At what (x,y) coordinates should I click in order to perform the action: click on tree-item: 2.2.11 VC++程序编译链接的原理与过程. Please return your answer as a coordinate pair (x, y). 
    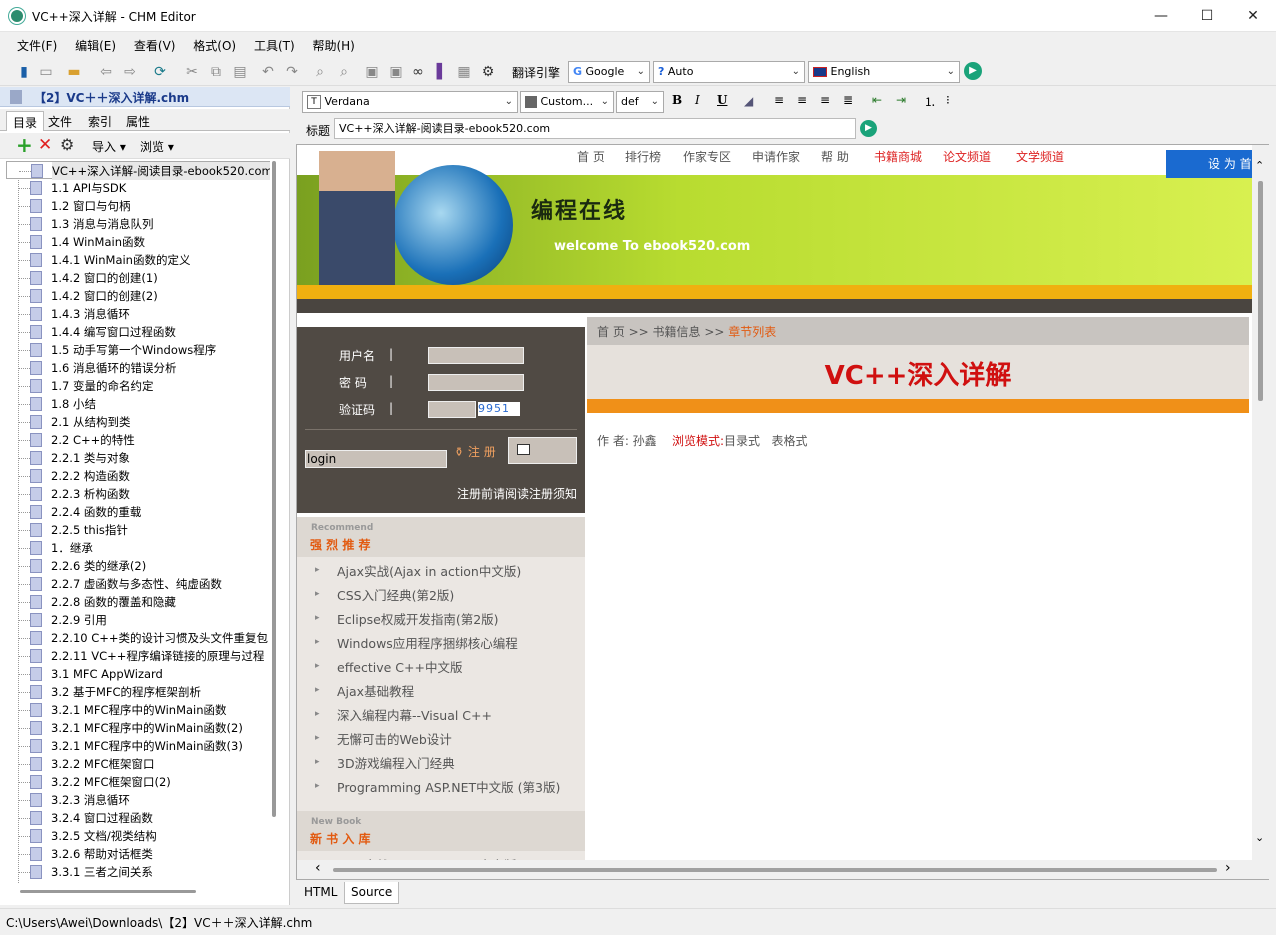
    Looking at the image, I should click on (138, 656).